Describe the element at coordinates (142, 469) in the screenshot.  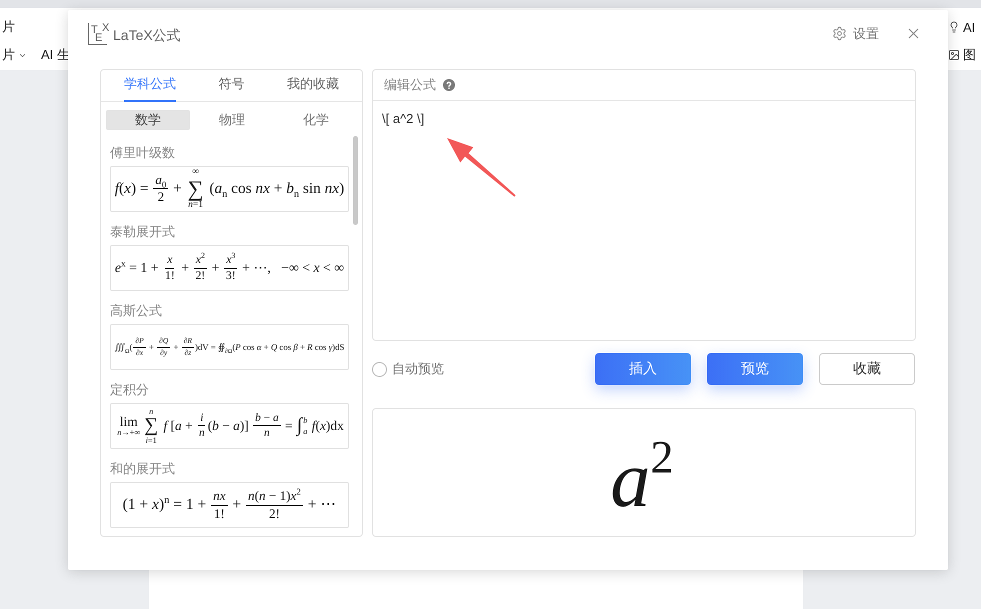
I see `formula-name: 和的展开式` at that location.